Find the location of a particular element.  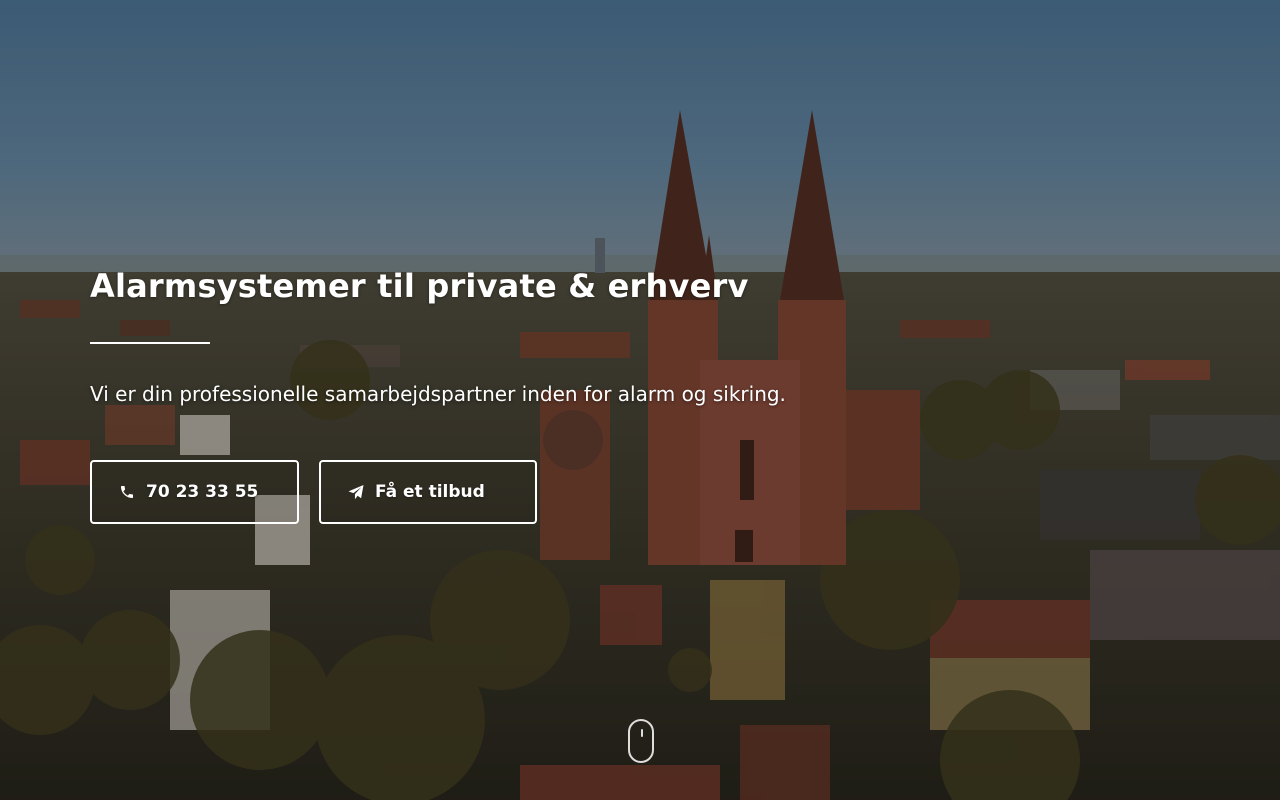

get-offer-button-label: Få et tilbud is located at coordinates (430, 492).